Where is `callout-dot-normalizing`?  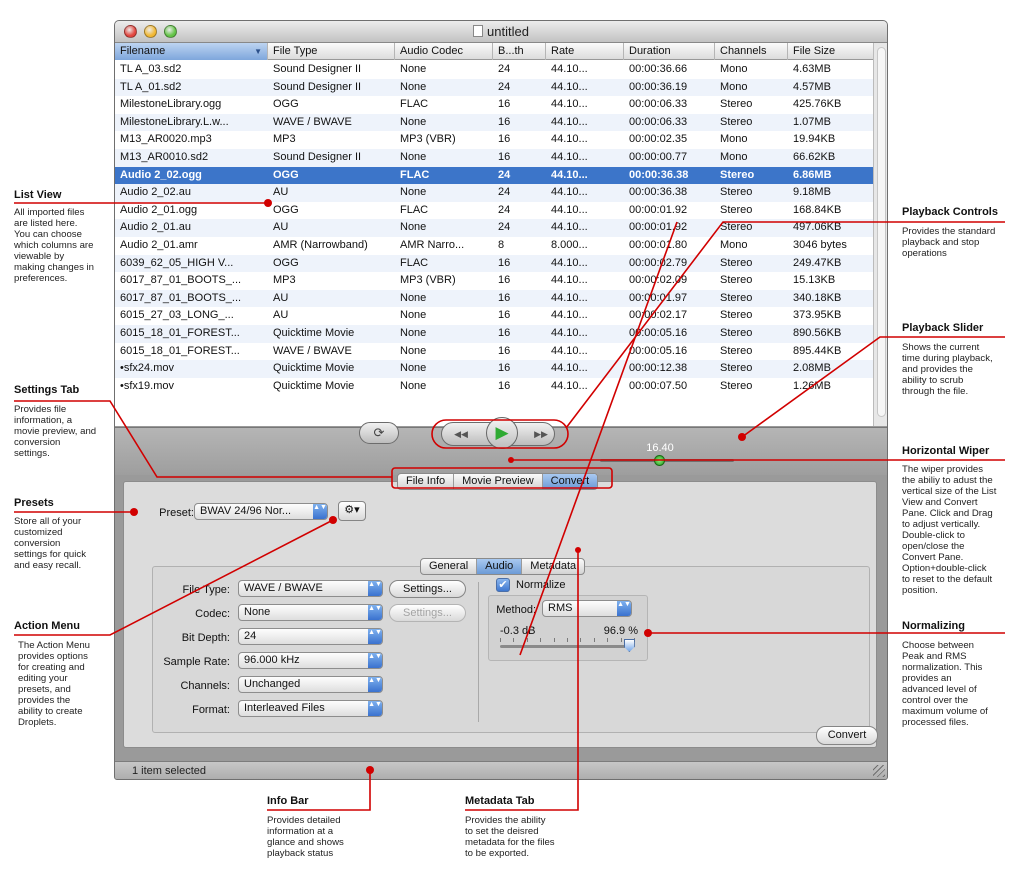
callout-dot-normalizing is located at coordinates (648, 633).